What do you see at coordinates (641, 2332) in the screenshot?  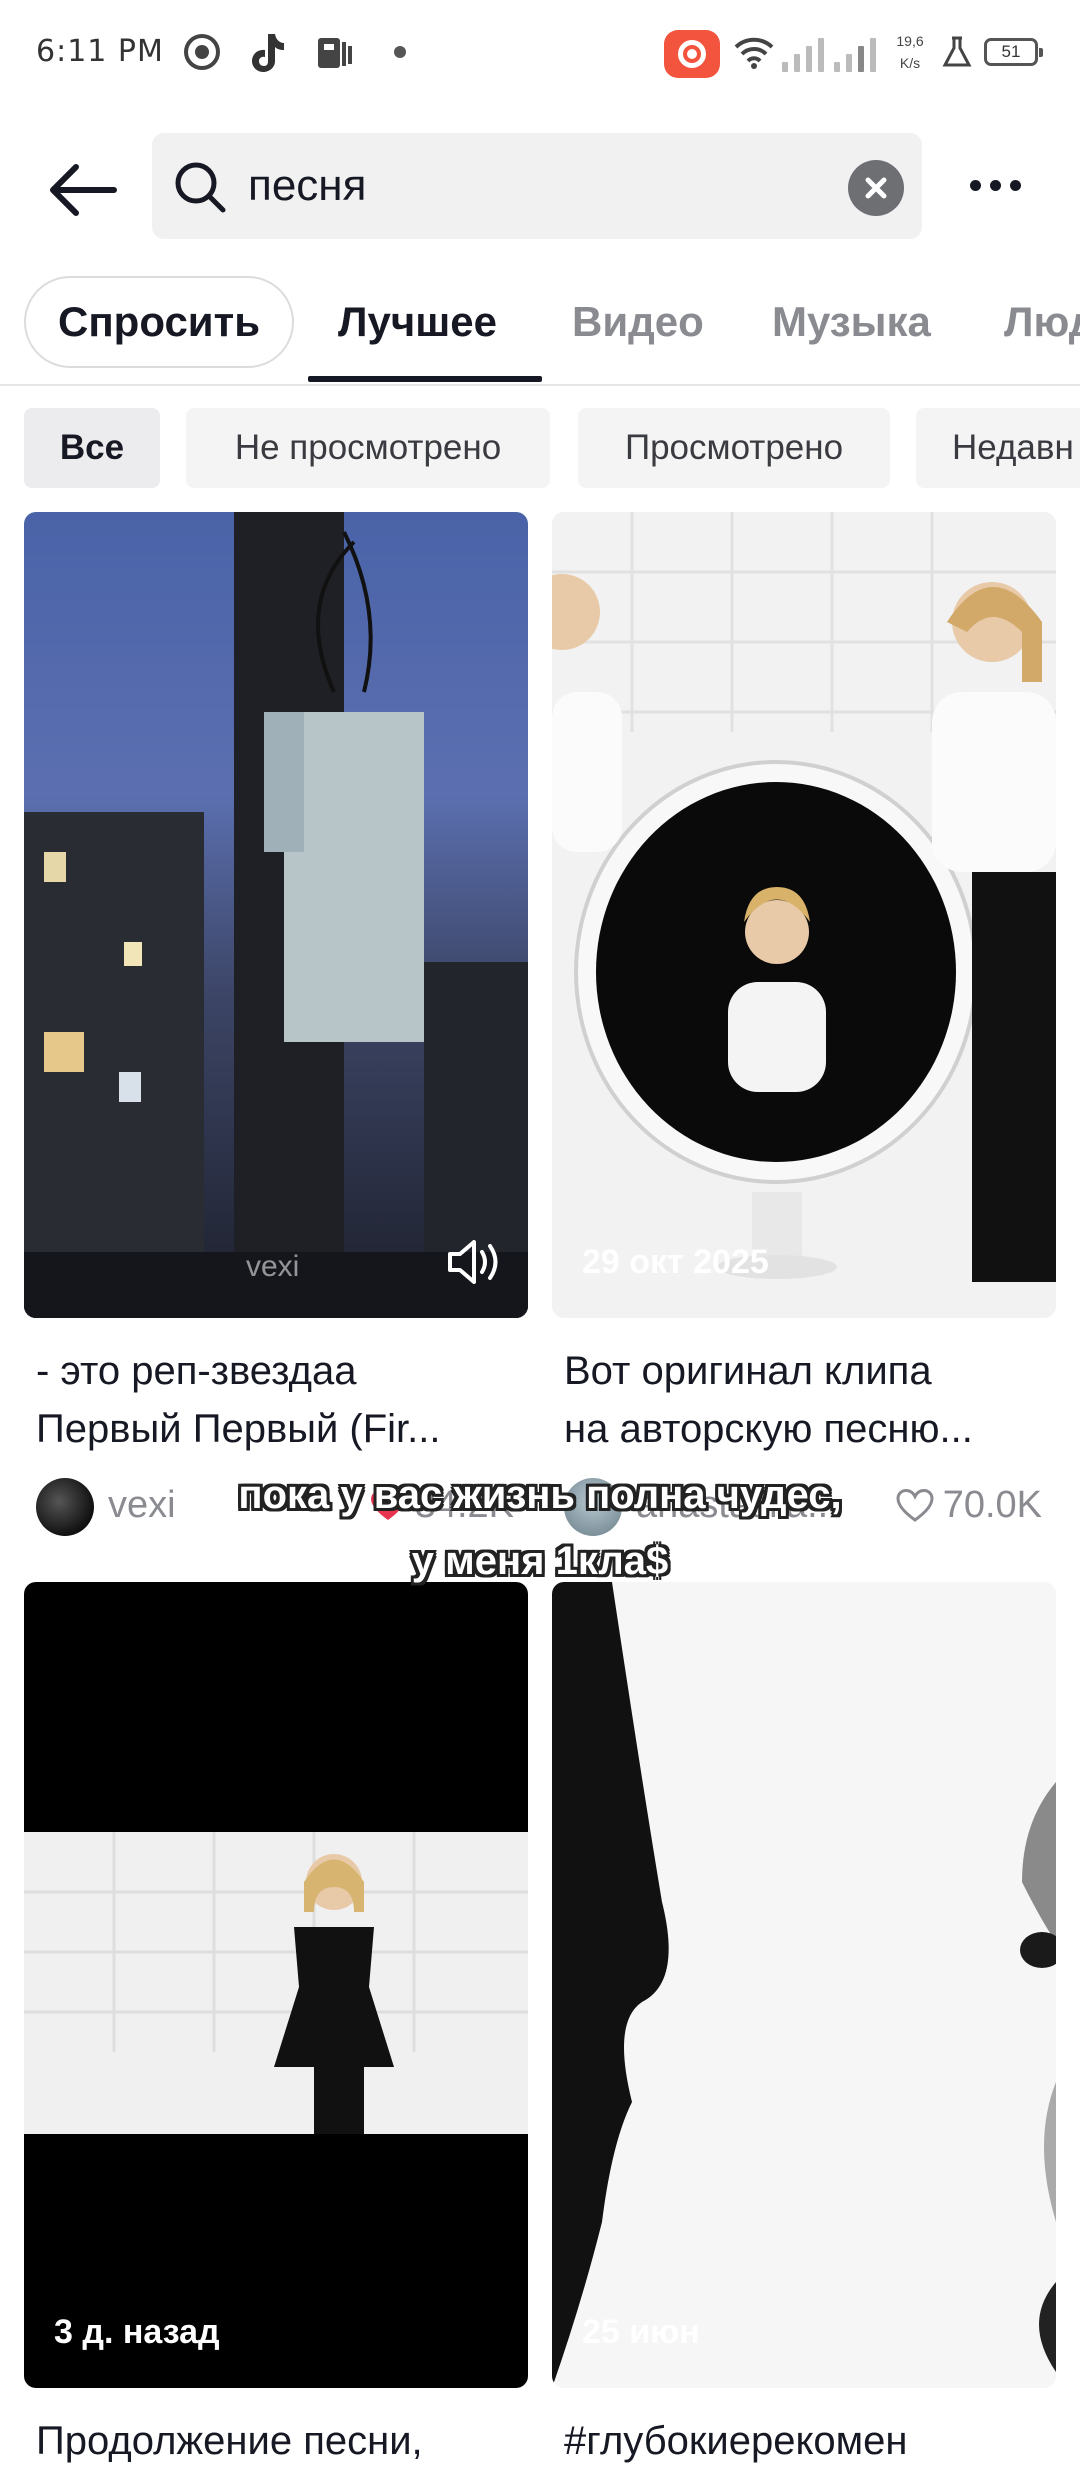 I see `video-date: 25 июн` at bounding box center [641, 2332].